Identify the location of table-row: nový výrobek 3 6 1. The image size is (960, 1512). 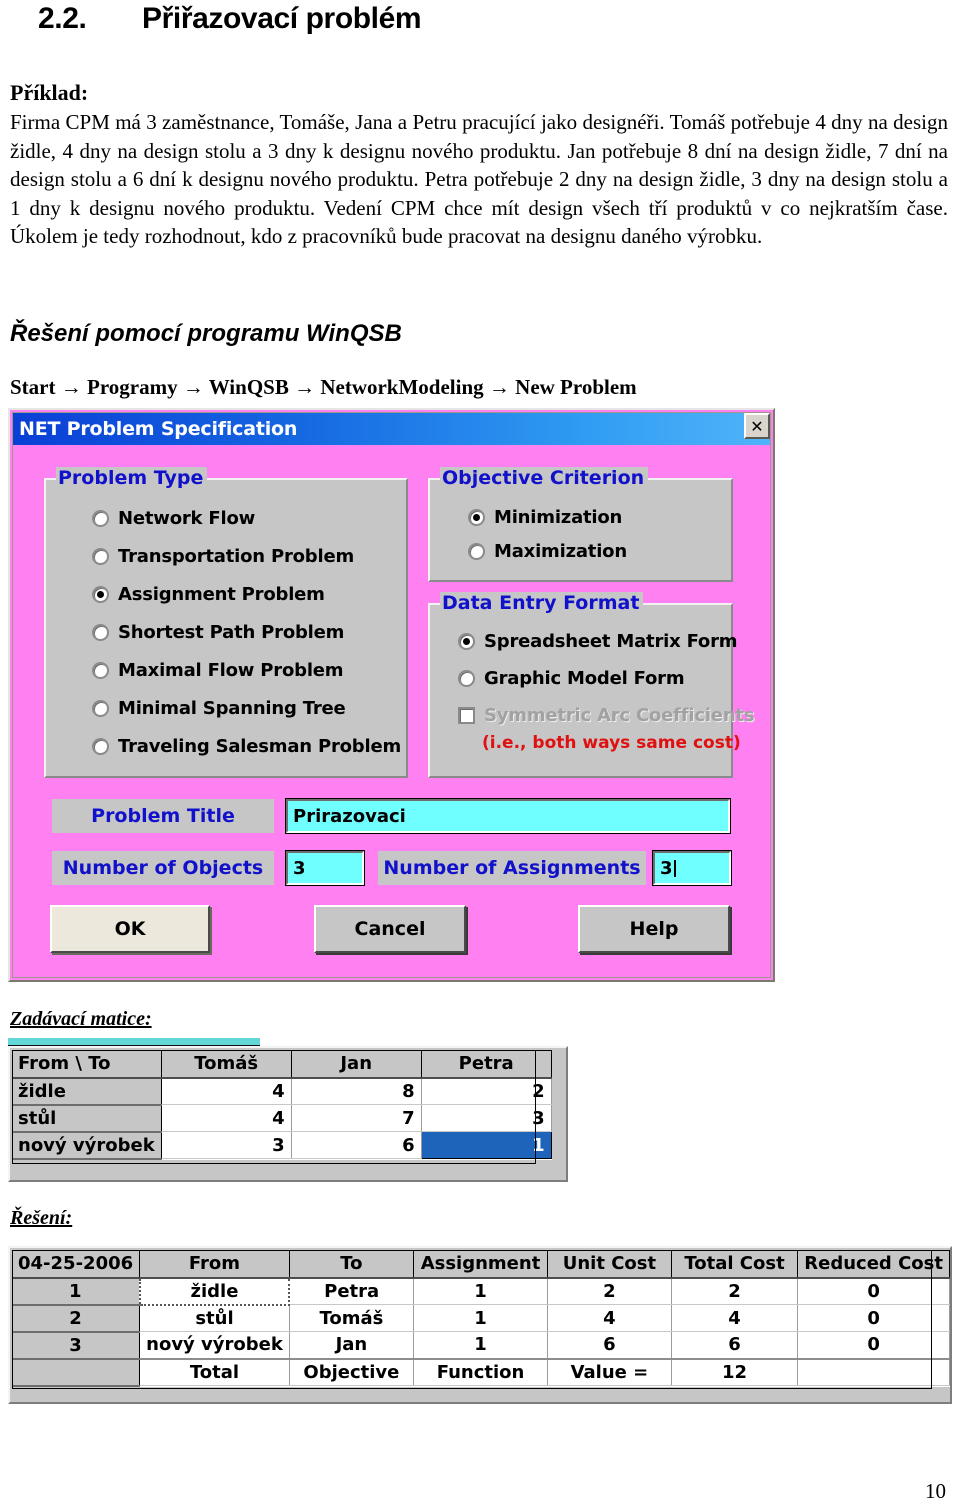
(282, 1145).